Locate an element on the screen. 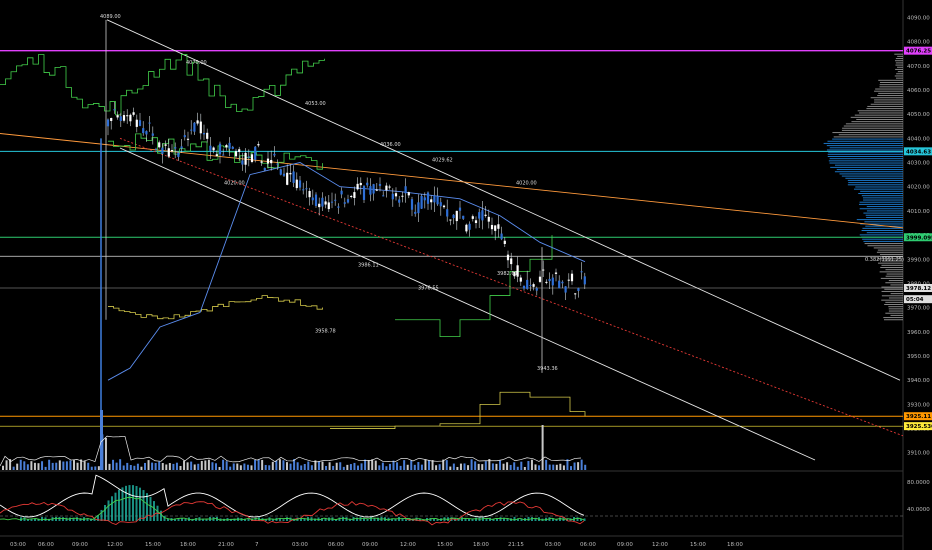 This screenshot has width=932, height=550. y-axis-tick: 4080.00 is located at coordinates (918, 43).